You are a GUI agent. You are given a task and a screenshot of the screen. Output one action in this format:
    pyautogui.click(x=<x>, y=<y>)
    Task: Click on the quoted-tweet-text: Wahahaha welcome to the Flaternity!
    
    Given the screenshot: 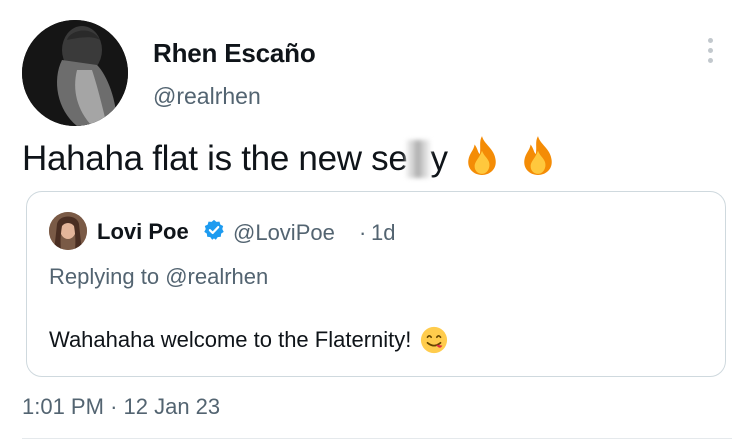 What is the action you would take?
    pyautogui.click(x=248, y=340)
    